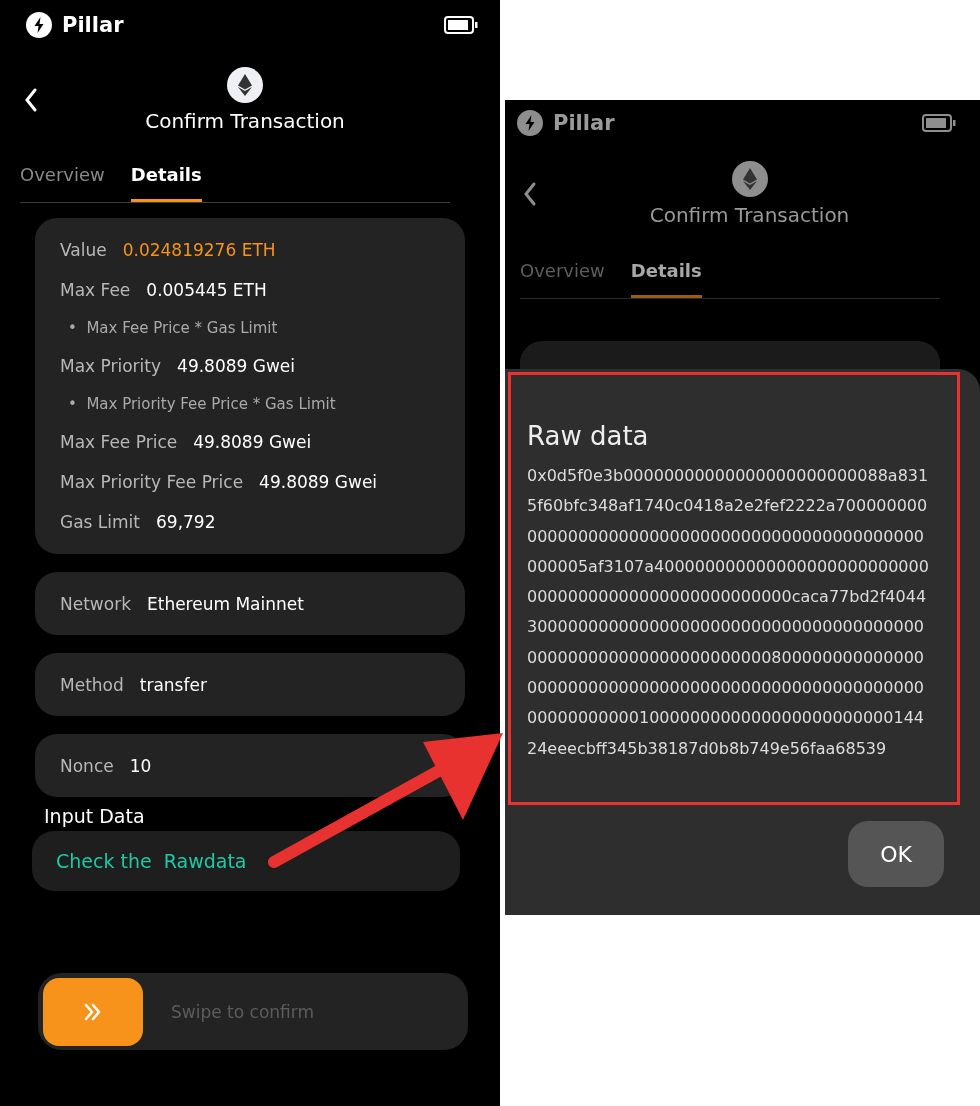  What do you see at coordinates (728, 612) in the screenshot?
I see `raw-data-text: 0x0d5f0e3b00000000000000000000000088a8315f60bfc348af1740c0418a2e2fef2222a700000000000000000000000000000000000000000000000000005af3107a40000000000000000000000000000000000000000000000000000caca77bd2f404430000000000000000000000000000000000000000000000000000000000000080000000000000000000000000000000000000000000000000000000000000000100000000000000000000000014424eeecbff345b38187d0b8b749e56faa68539` at bounding box center [728, 612].